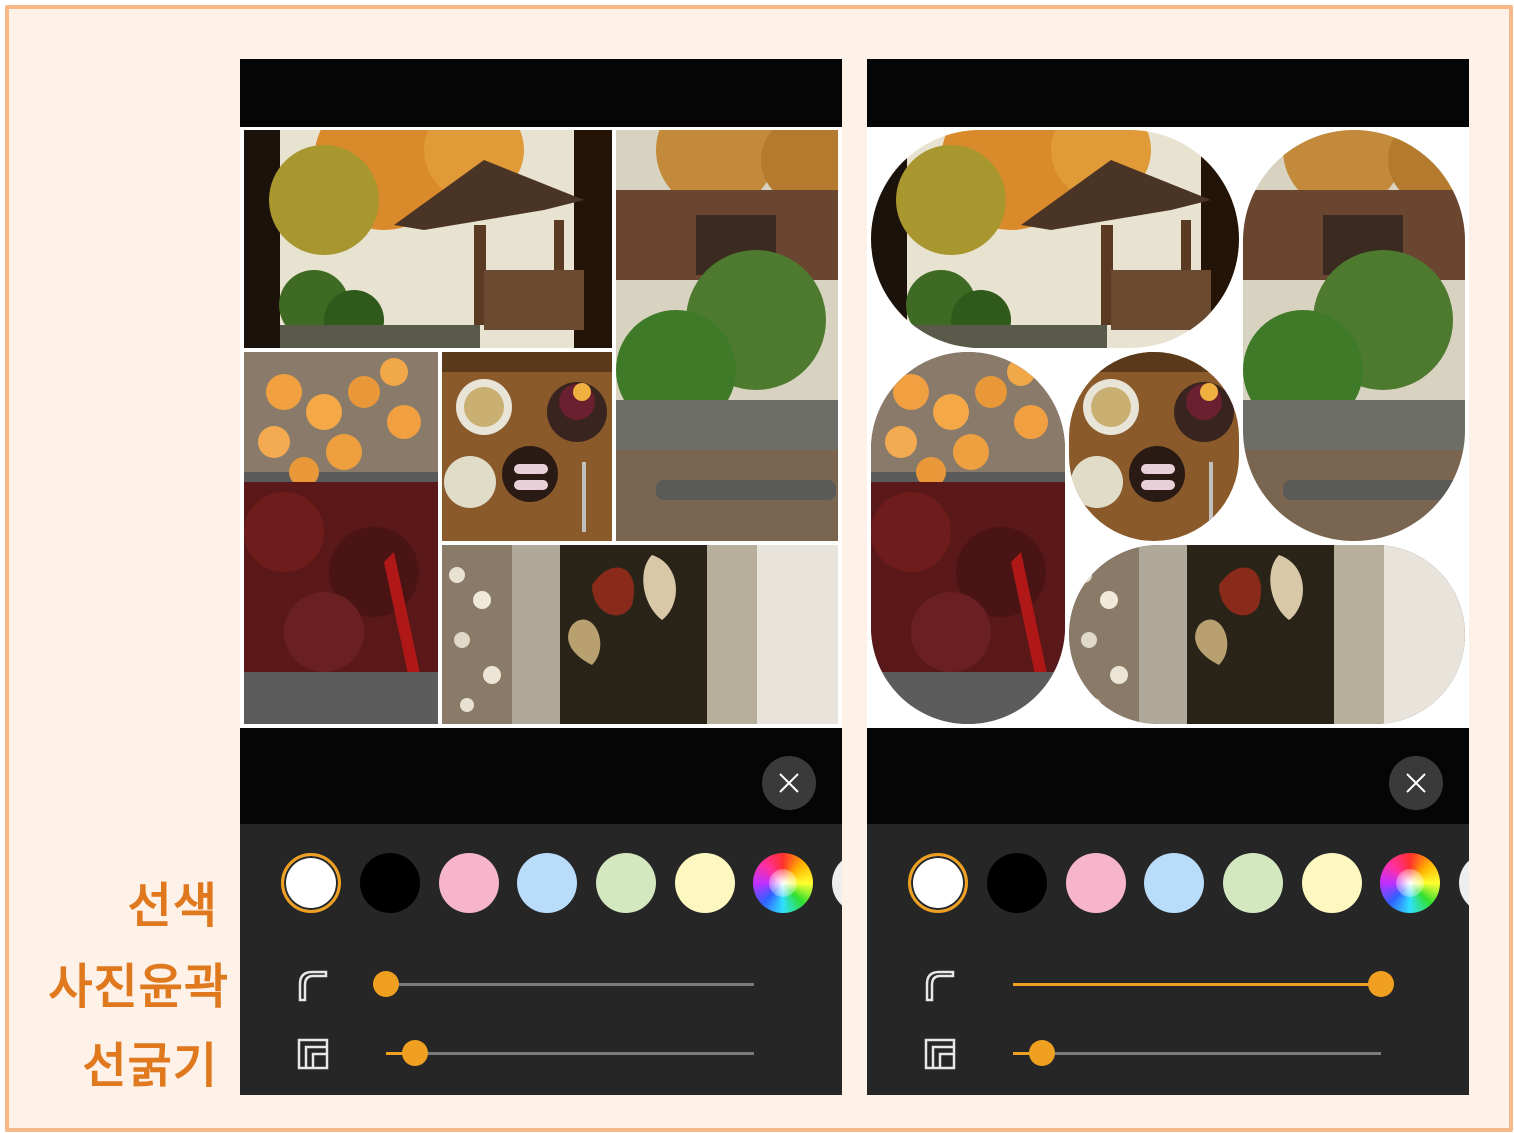 The image size is (1514, 1133). I want to click on corner-slider-fill, so click(1197, 984).